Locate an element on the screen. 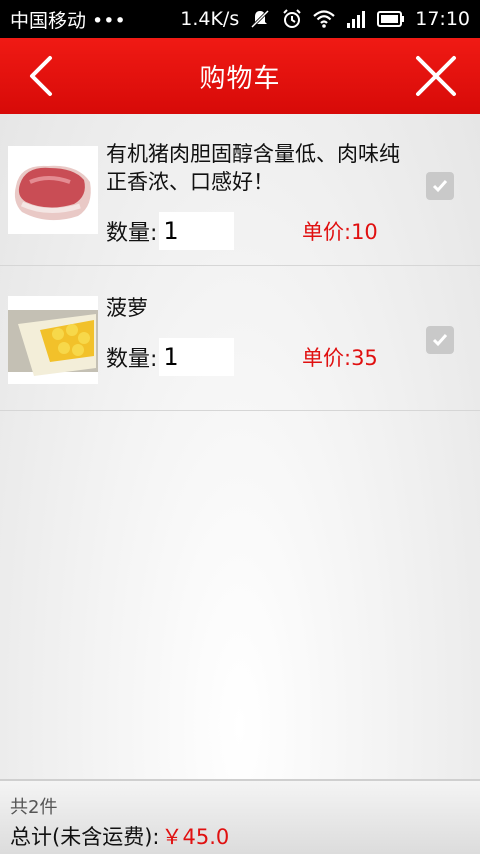 The image size is (480, 854). product-image-pork is located at coordinates (53, 190).